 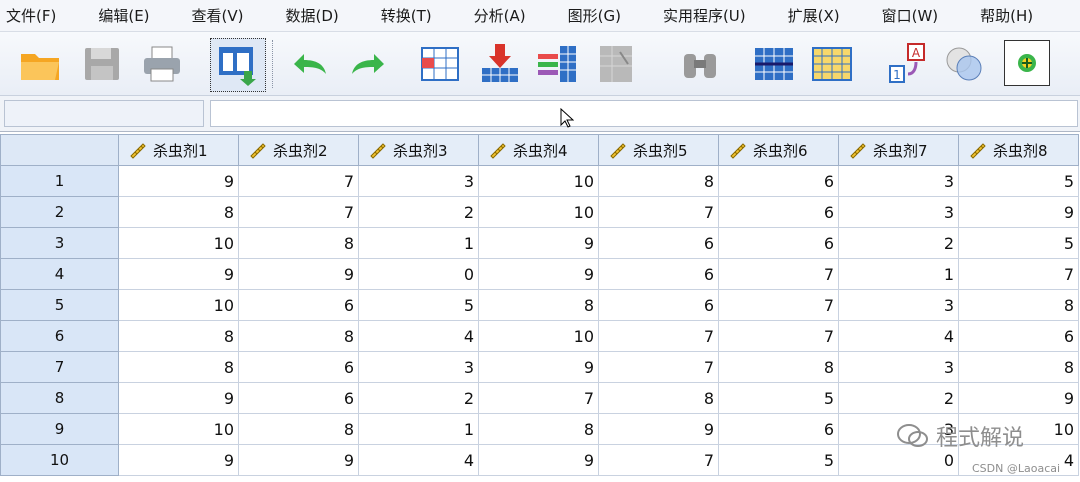 What do you see at coordinates (418, 150) in the screenshot?
I see `column-header-3: 杀虫剂3` at bounding box center [418, 150].